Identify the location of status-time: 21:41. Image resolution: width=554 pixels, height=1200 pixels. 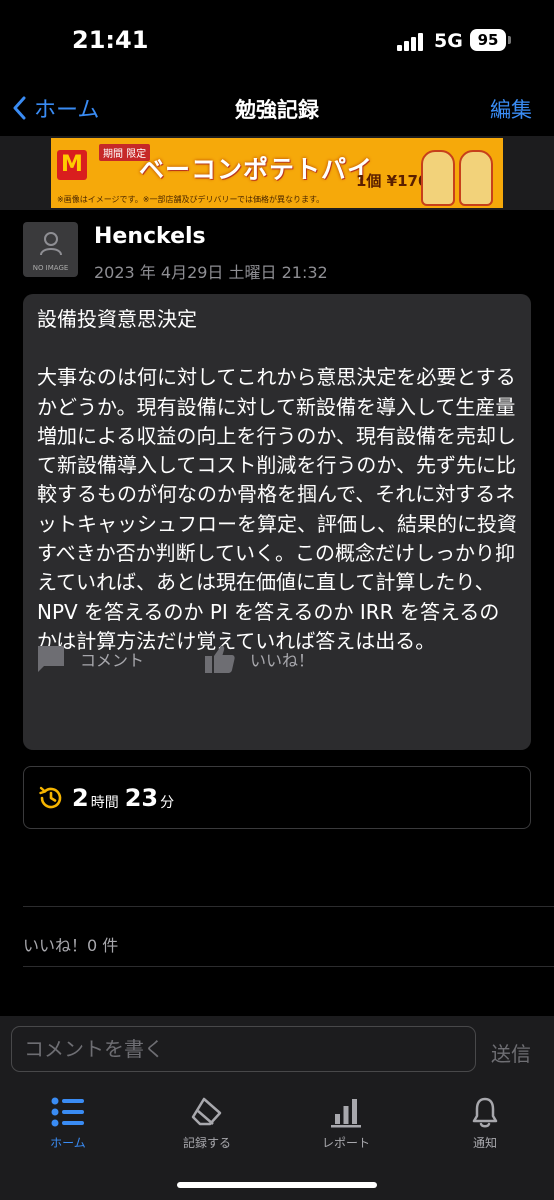
(110, 40).